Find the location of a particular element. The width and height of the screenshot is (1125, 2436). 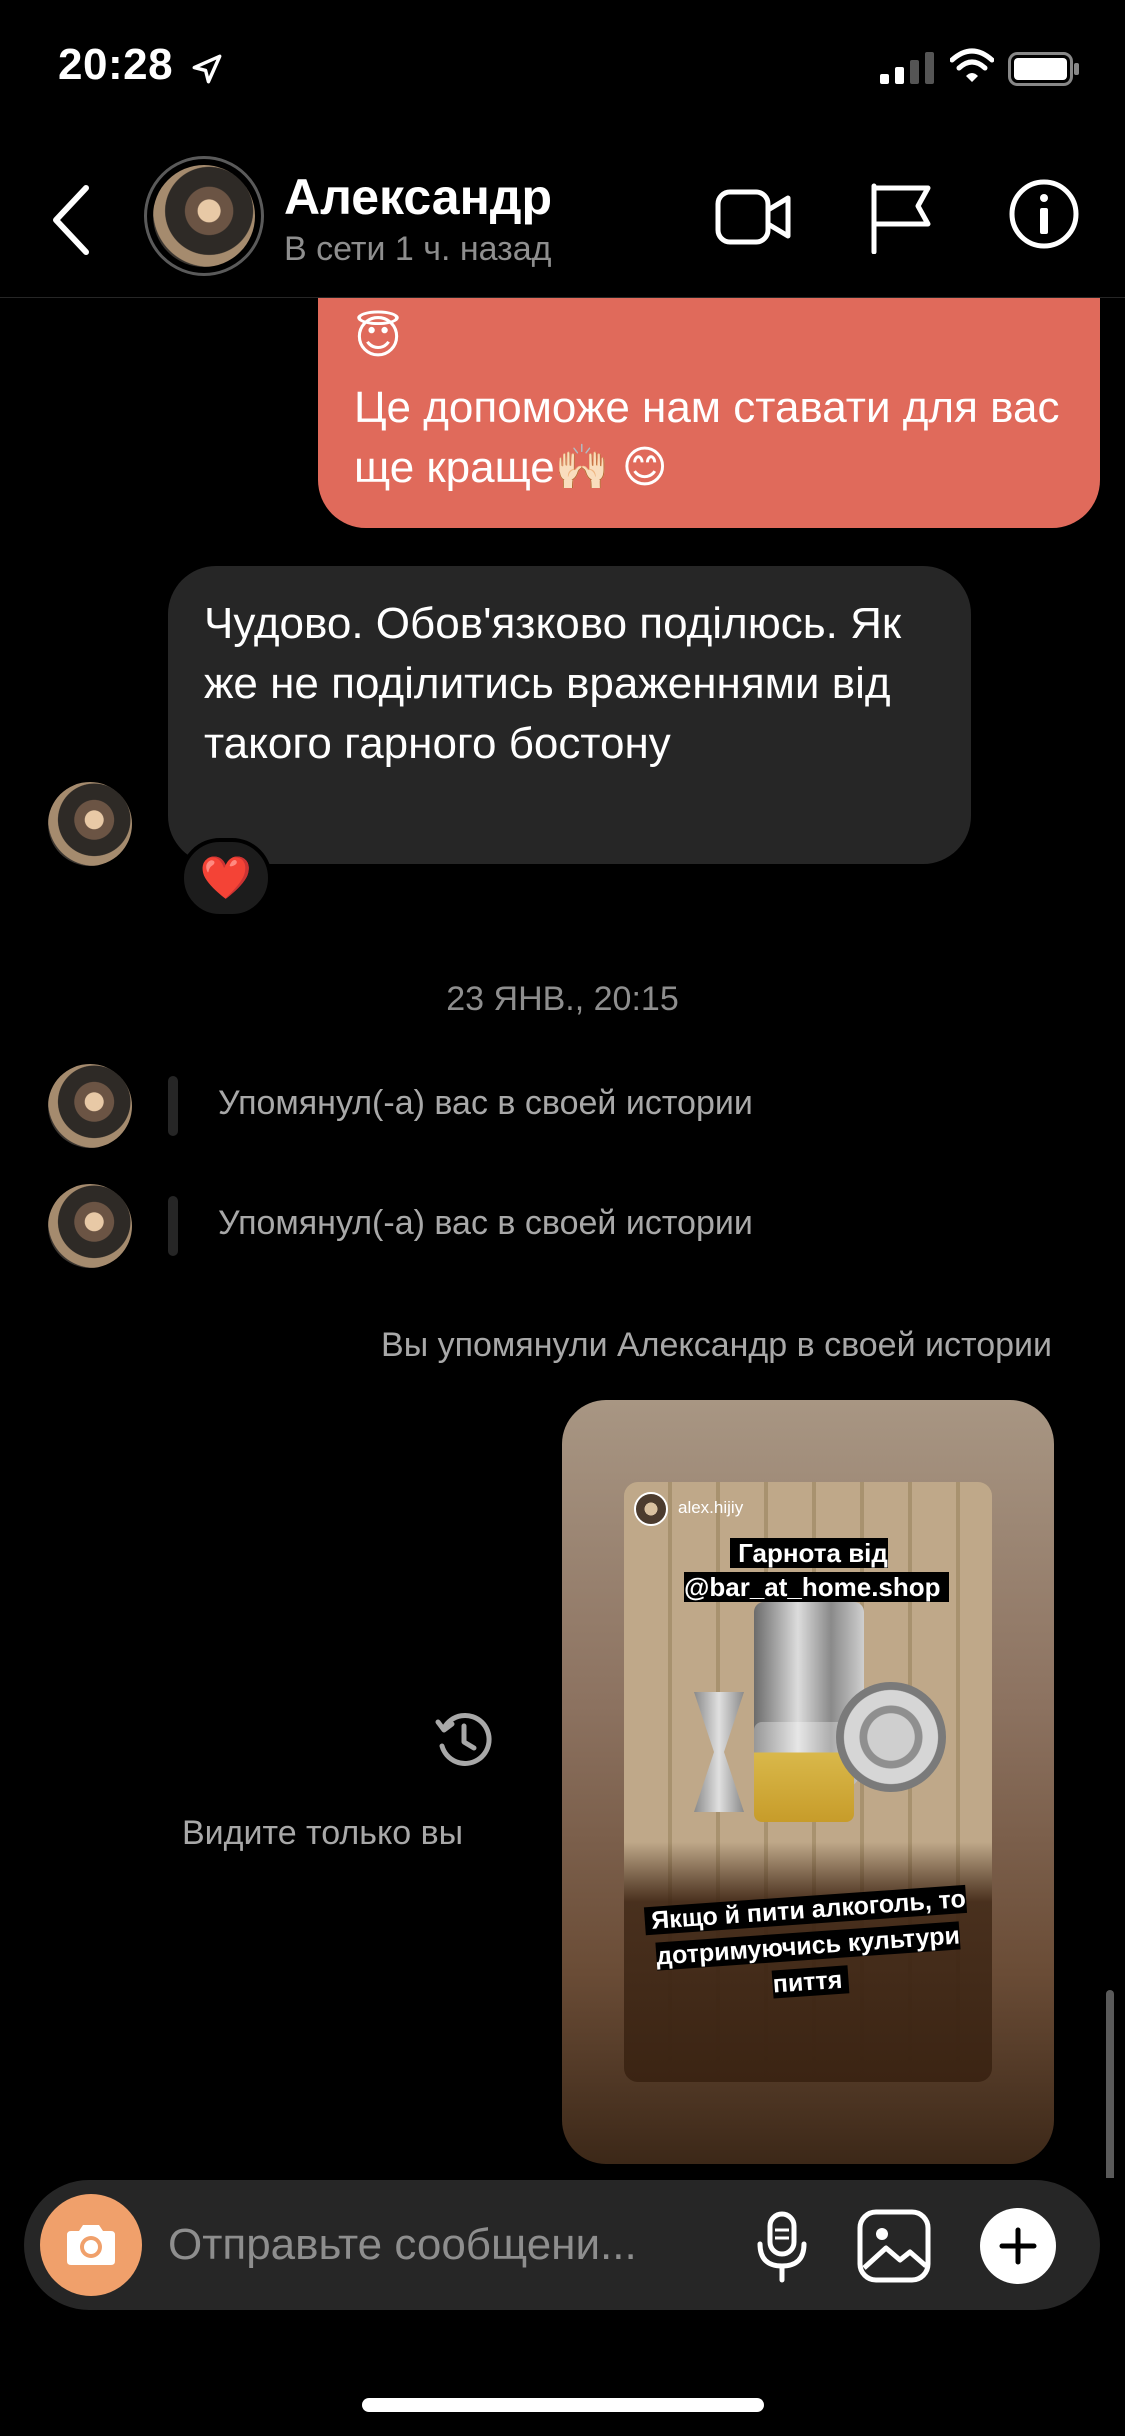

camera-button is located at coordinates (91, 2245).